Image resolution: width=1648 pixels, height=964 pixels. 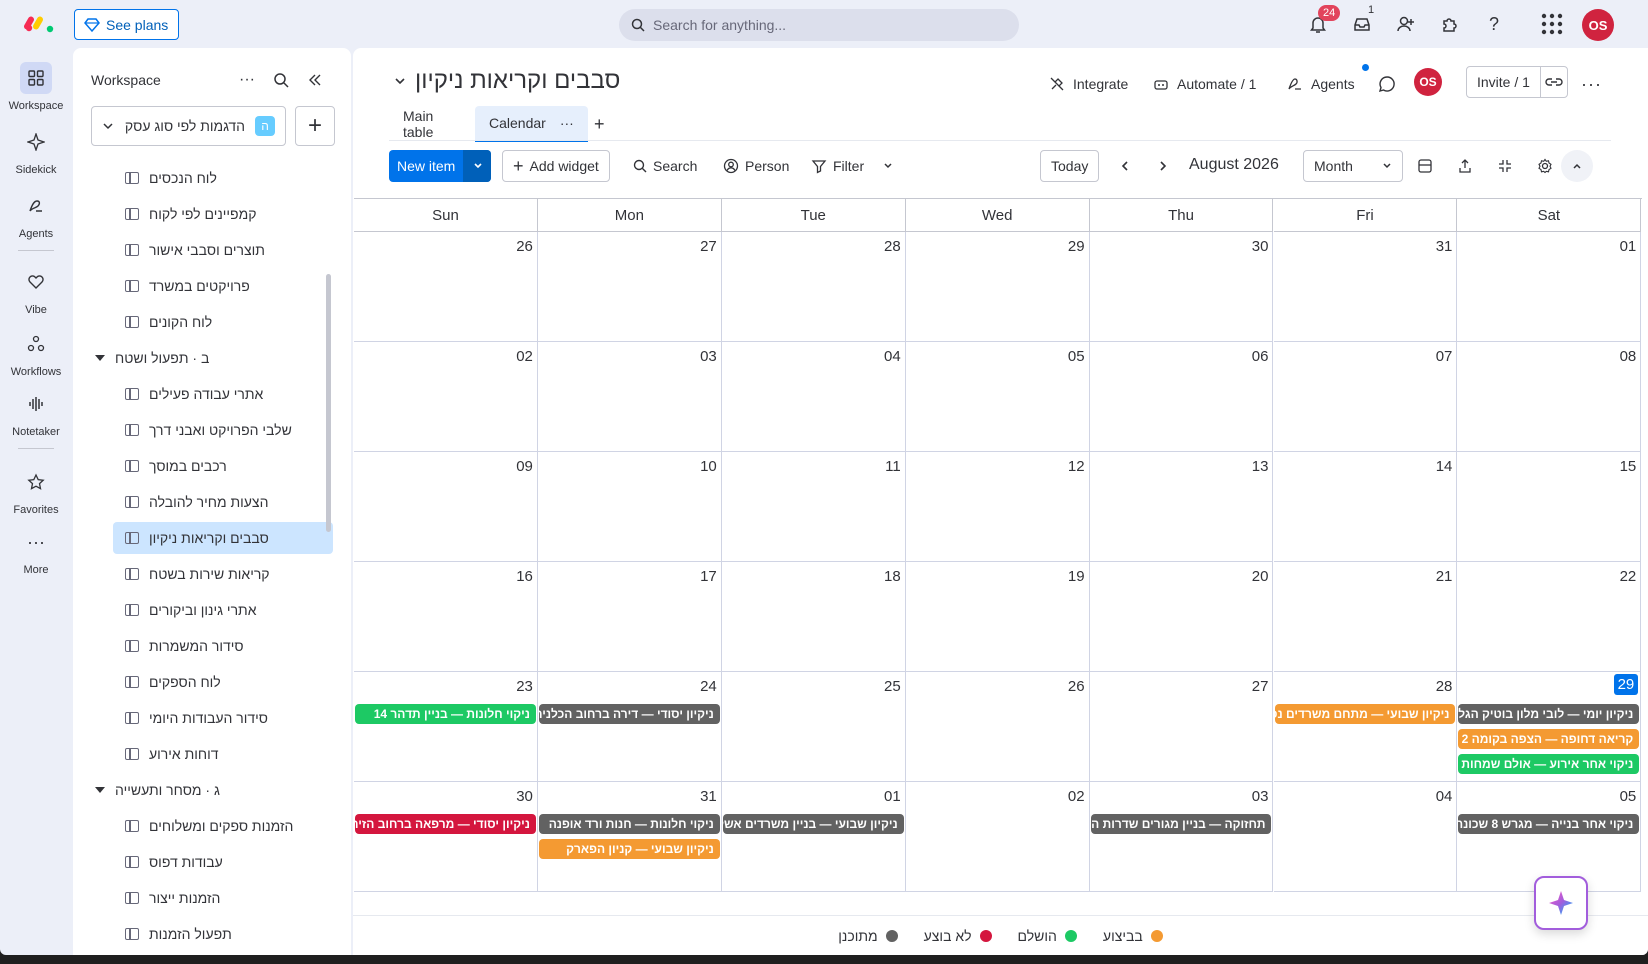 I want to click on filter-button: Filter, so click(x=837, y=166).